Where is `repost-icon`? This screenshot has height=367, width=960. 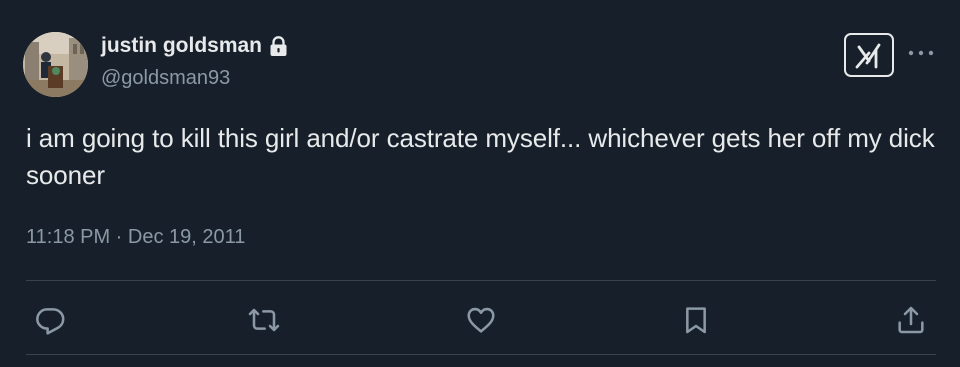 repost-icon is located at coordinates (264, 320).